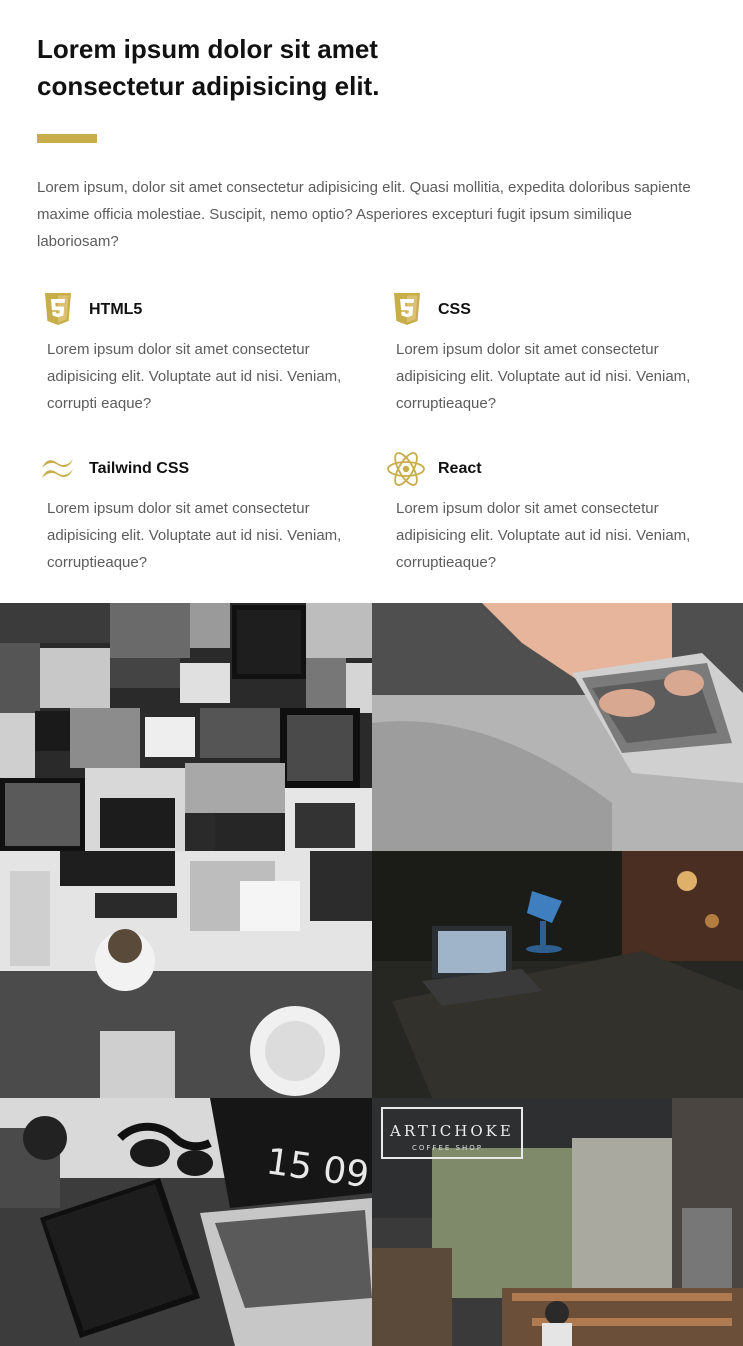  I want to click on gallery-image-desk-workspace, so click(186, 974).